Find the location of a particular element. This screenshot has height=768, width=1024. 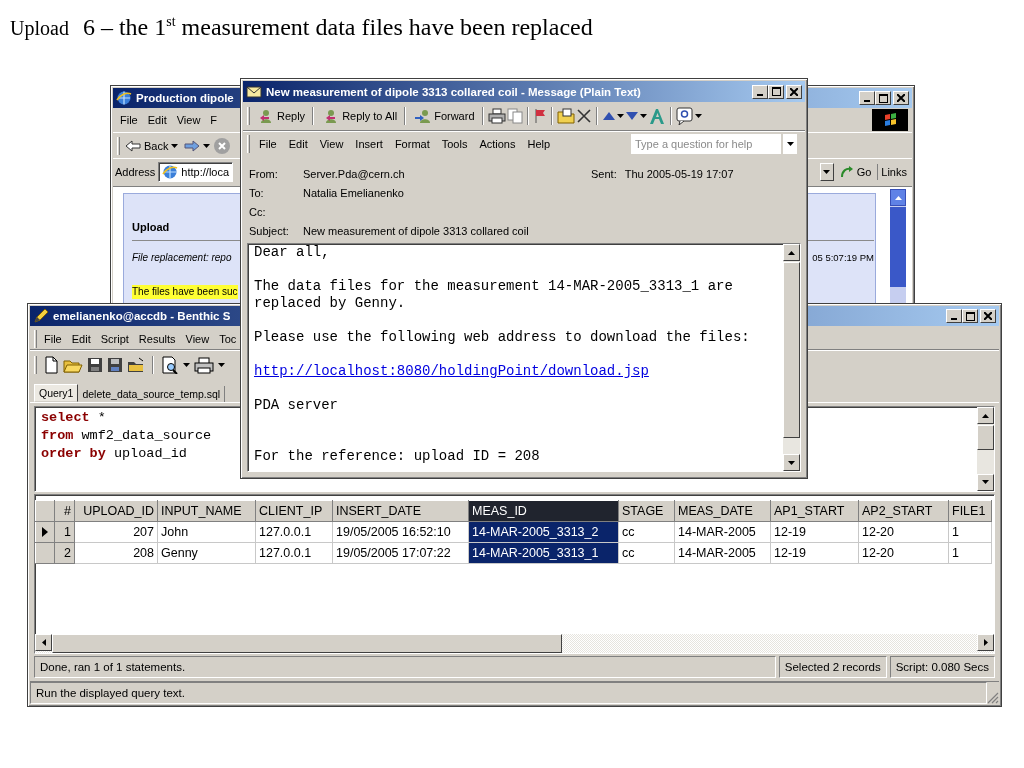

menu-item: Insert is located at coordinates (369, 144).